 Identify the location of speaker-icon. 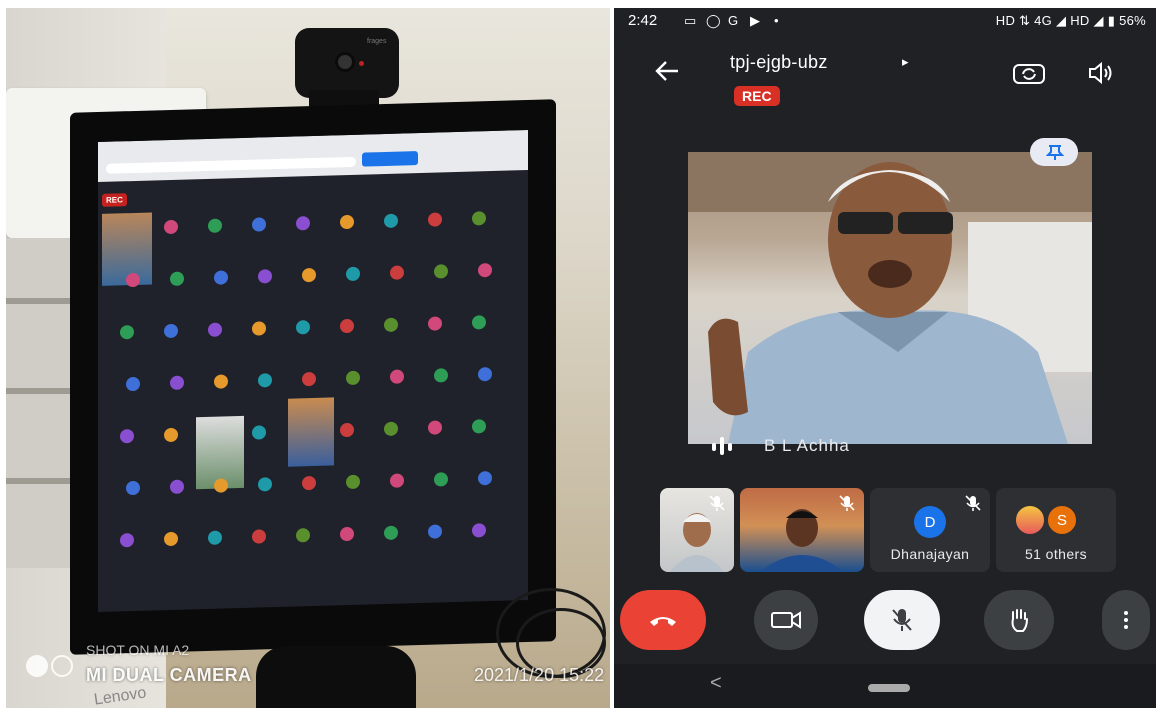
(1102, 74).